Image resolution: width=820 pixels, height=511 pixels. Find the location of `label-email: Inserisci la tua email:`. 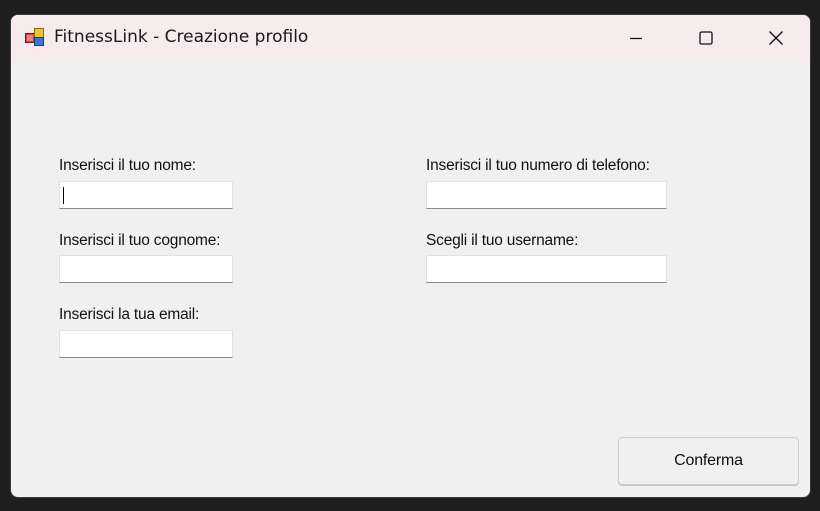

label-email: Inserisci la tua email: is located at coordinates (129, 314).